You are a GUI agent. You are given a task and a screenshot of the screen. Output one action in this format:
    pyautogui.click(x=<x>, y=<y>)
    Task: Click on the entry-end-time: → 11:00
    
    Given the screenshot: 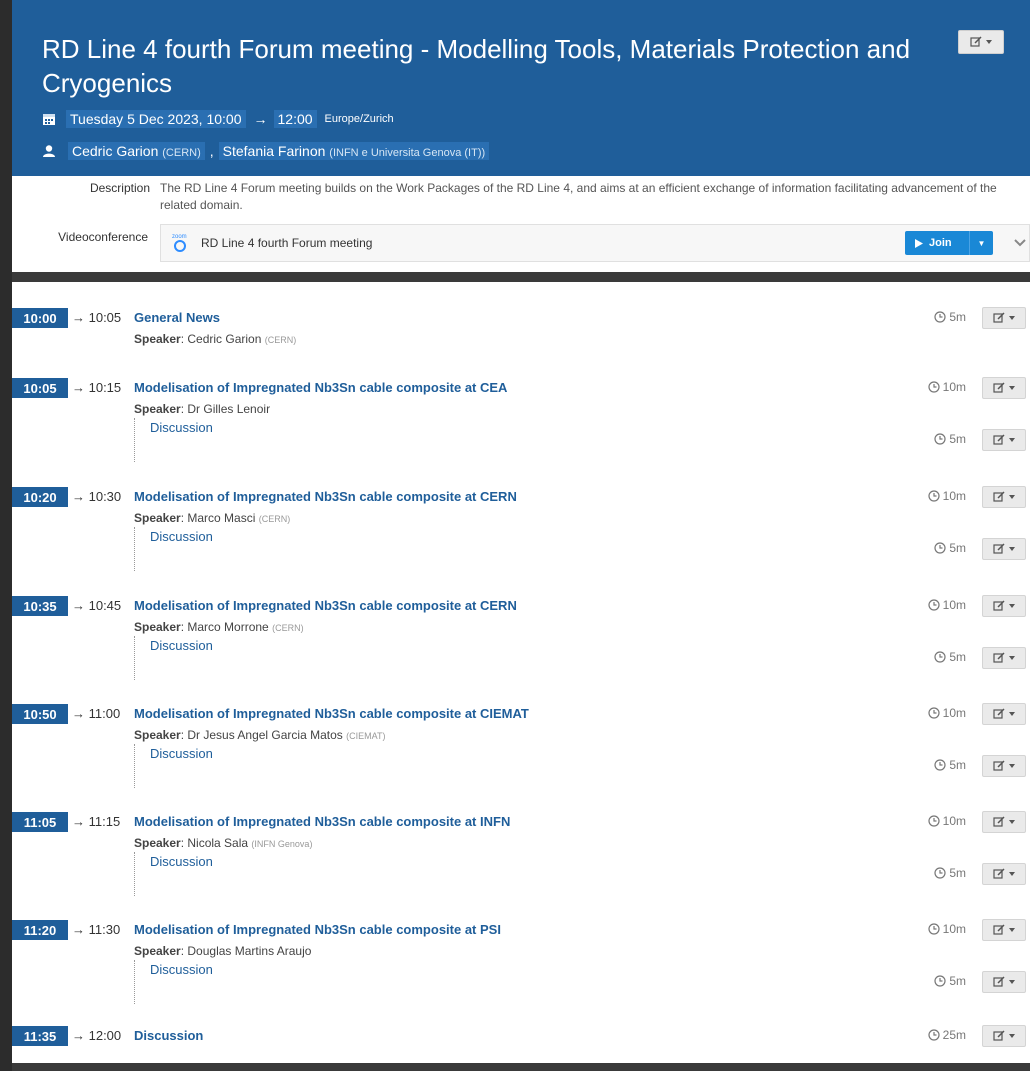 What is the action you would take?
    pyautogui.click(x=96, y=713)
    